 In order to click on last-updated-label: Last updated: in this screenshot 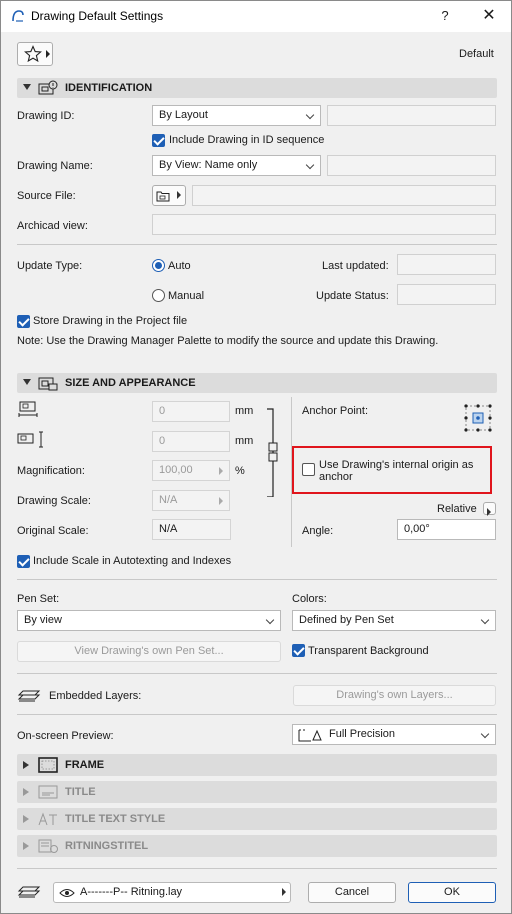, I will do `click(355, 266)`.